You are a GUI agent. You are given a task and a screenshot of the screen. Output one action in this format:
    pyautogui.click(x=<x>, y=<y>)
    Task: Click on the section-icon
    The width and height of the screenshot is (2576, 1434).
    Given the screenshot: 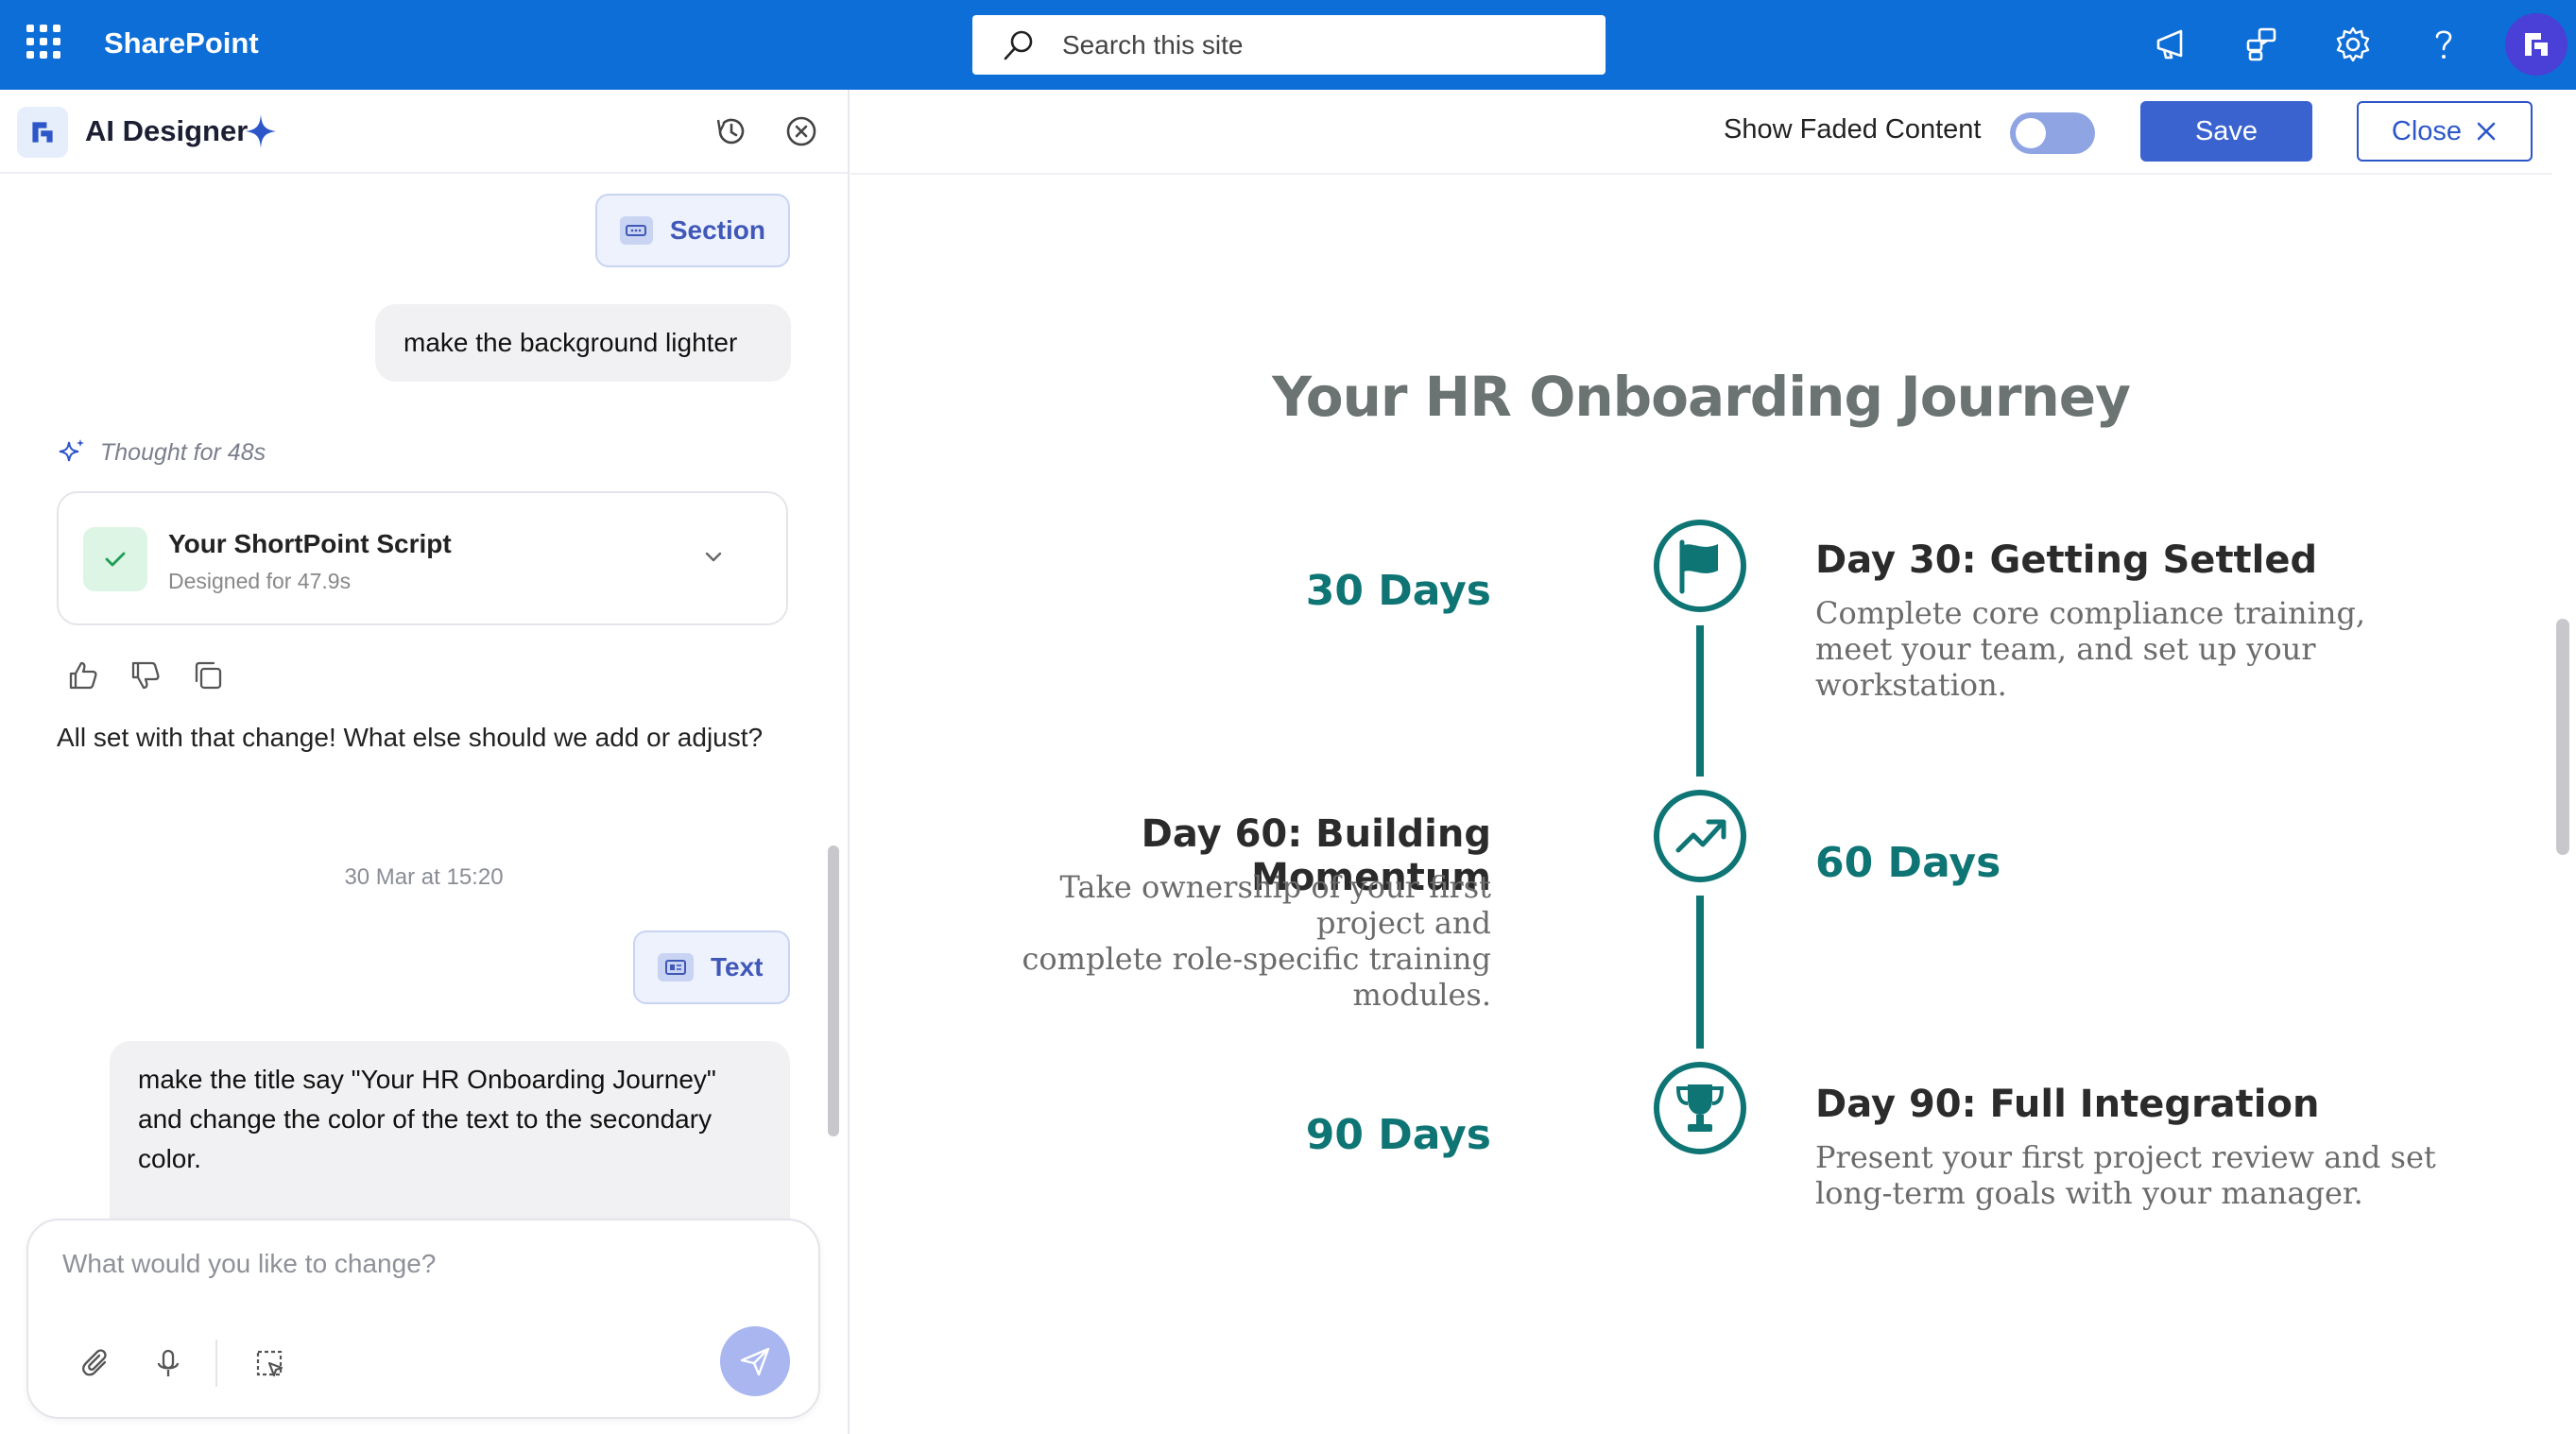 What is the action you would take?
    pyautogui.click(x=636, y=231)
    